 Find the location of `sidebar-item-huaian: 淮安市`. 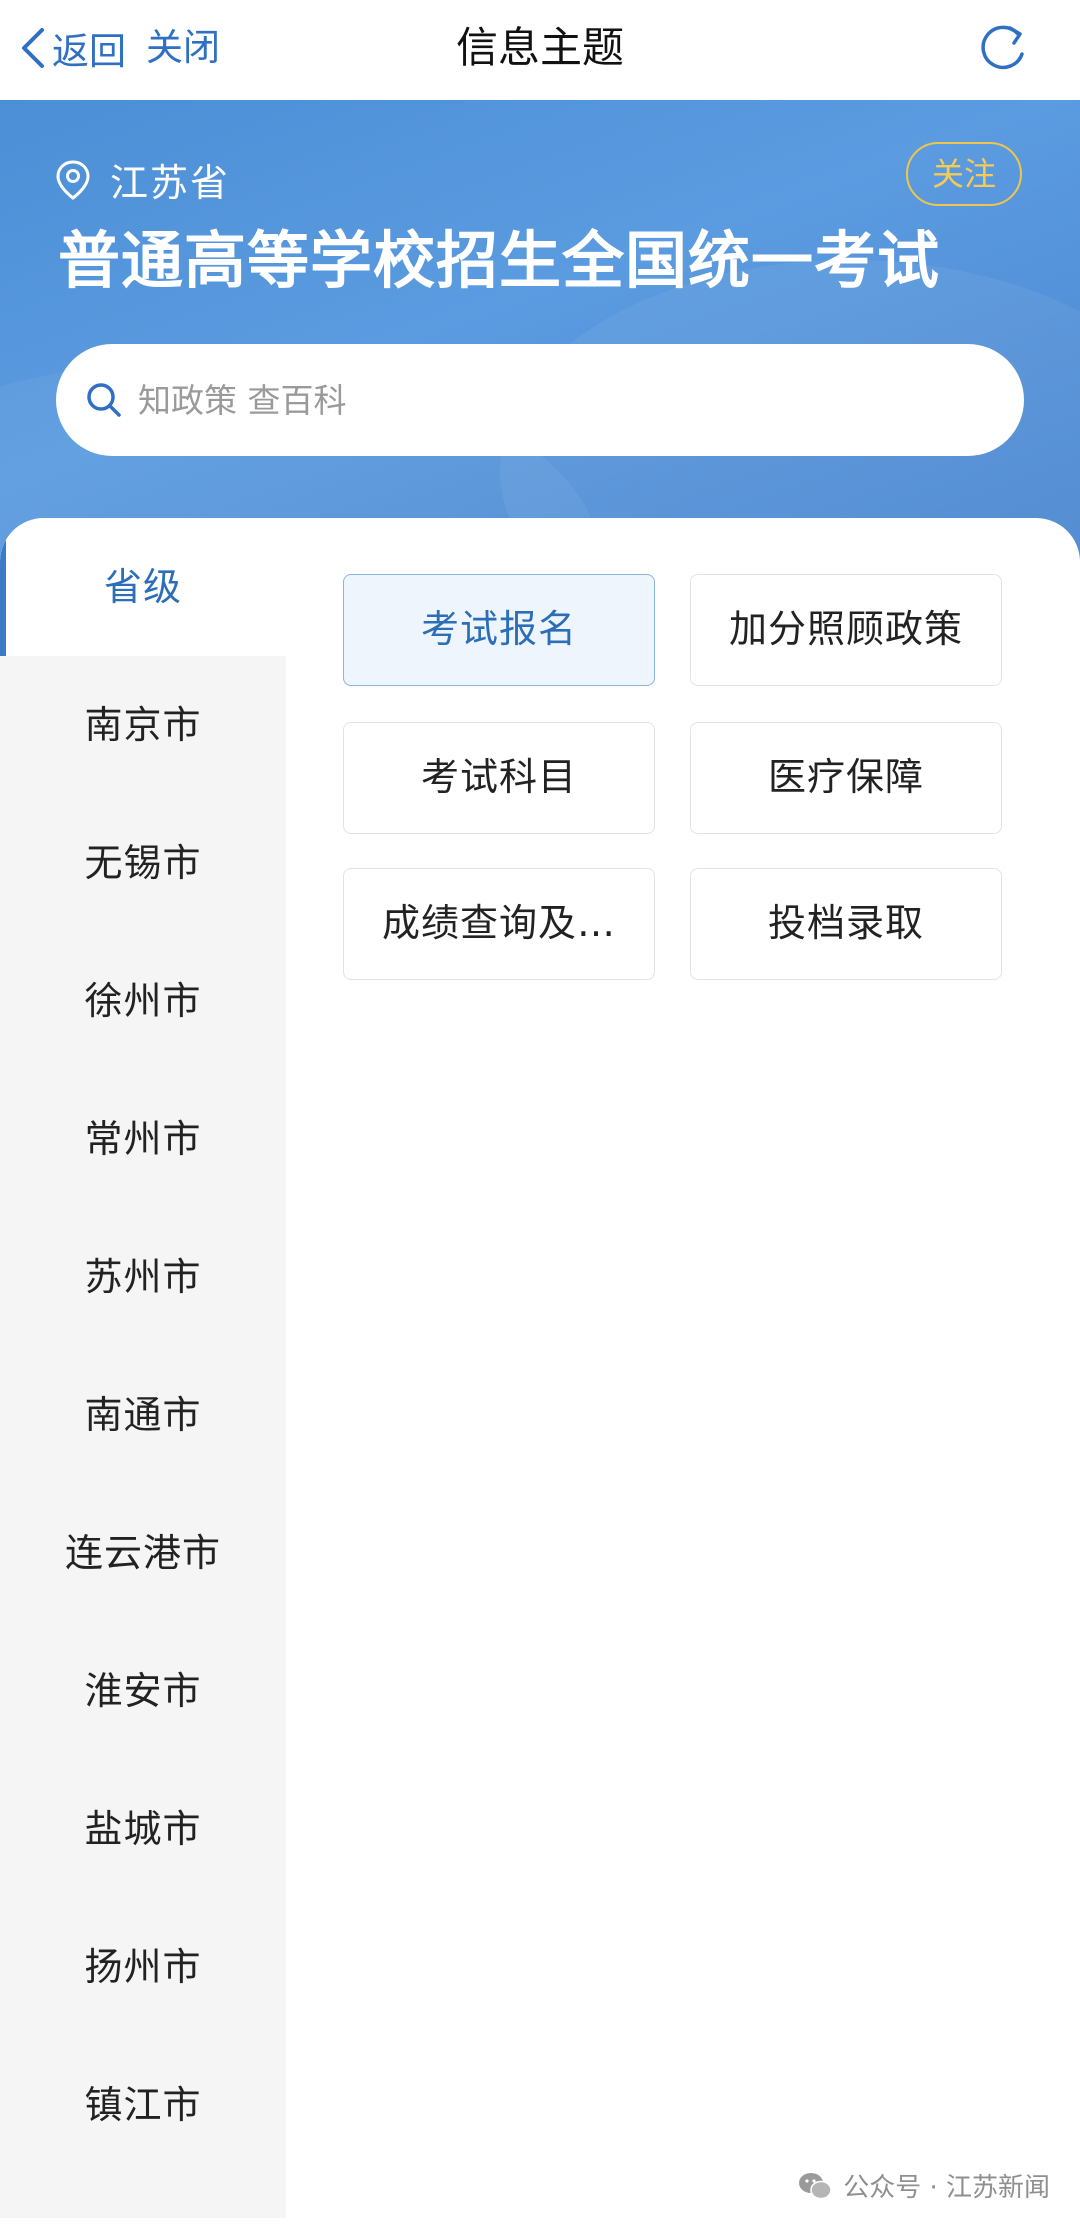

sidebar-item-huaian: 淮安市 is located at coordinates (143, 1691).